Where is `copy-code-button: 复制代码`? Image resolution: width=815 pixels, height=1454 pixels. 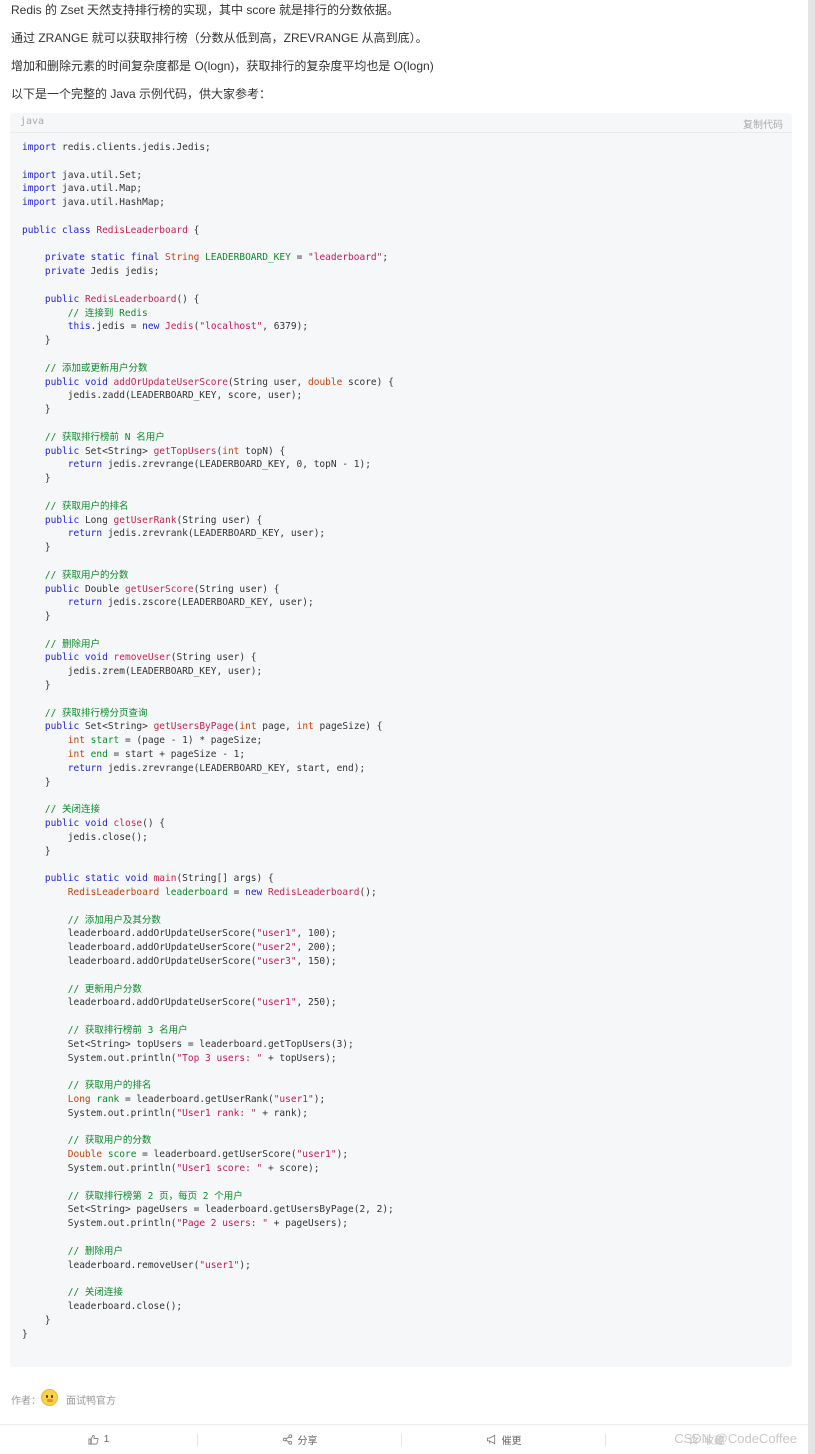 copy-code-button: 复制代码 is located at coordinates (763, 123).